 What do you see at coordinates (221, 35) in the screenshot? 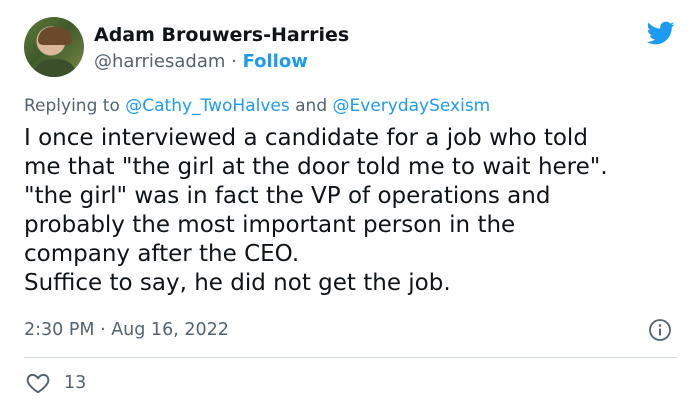
I see `author-display-name: Adam Brouwers-Harries` at bounding box center [221, 35].